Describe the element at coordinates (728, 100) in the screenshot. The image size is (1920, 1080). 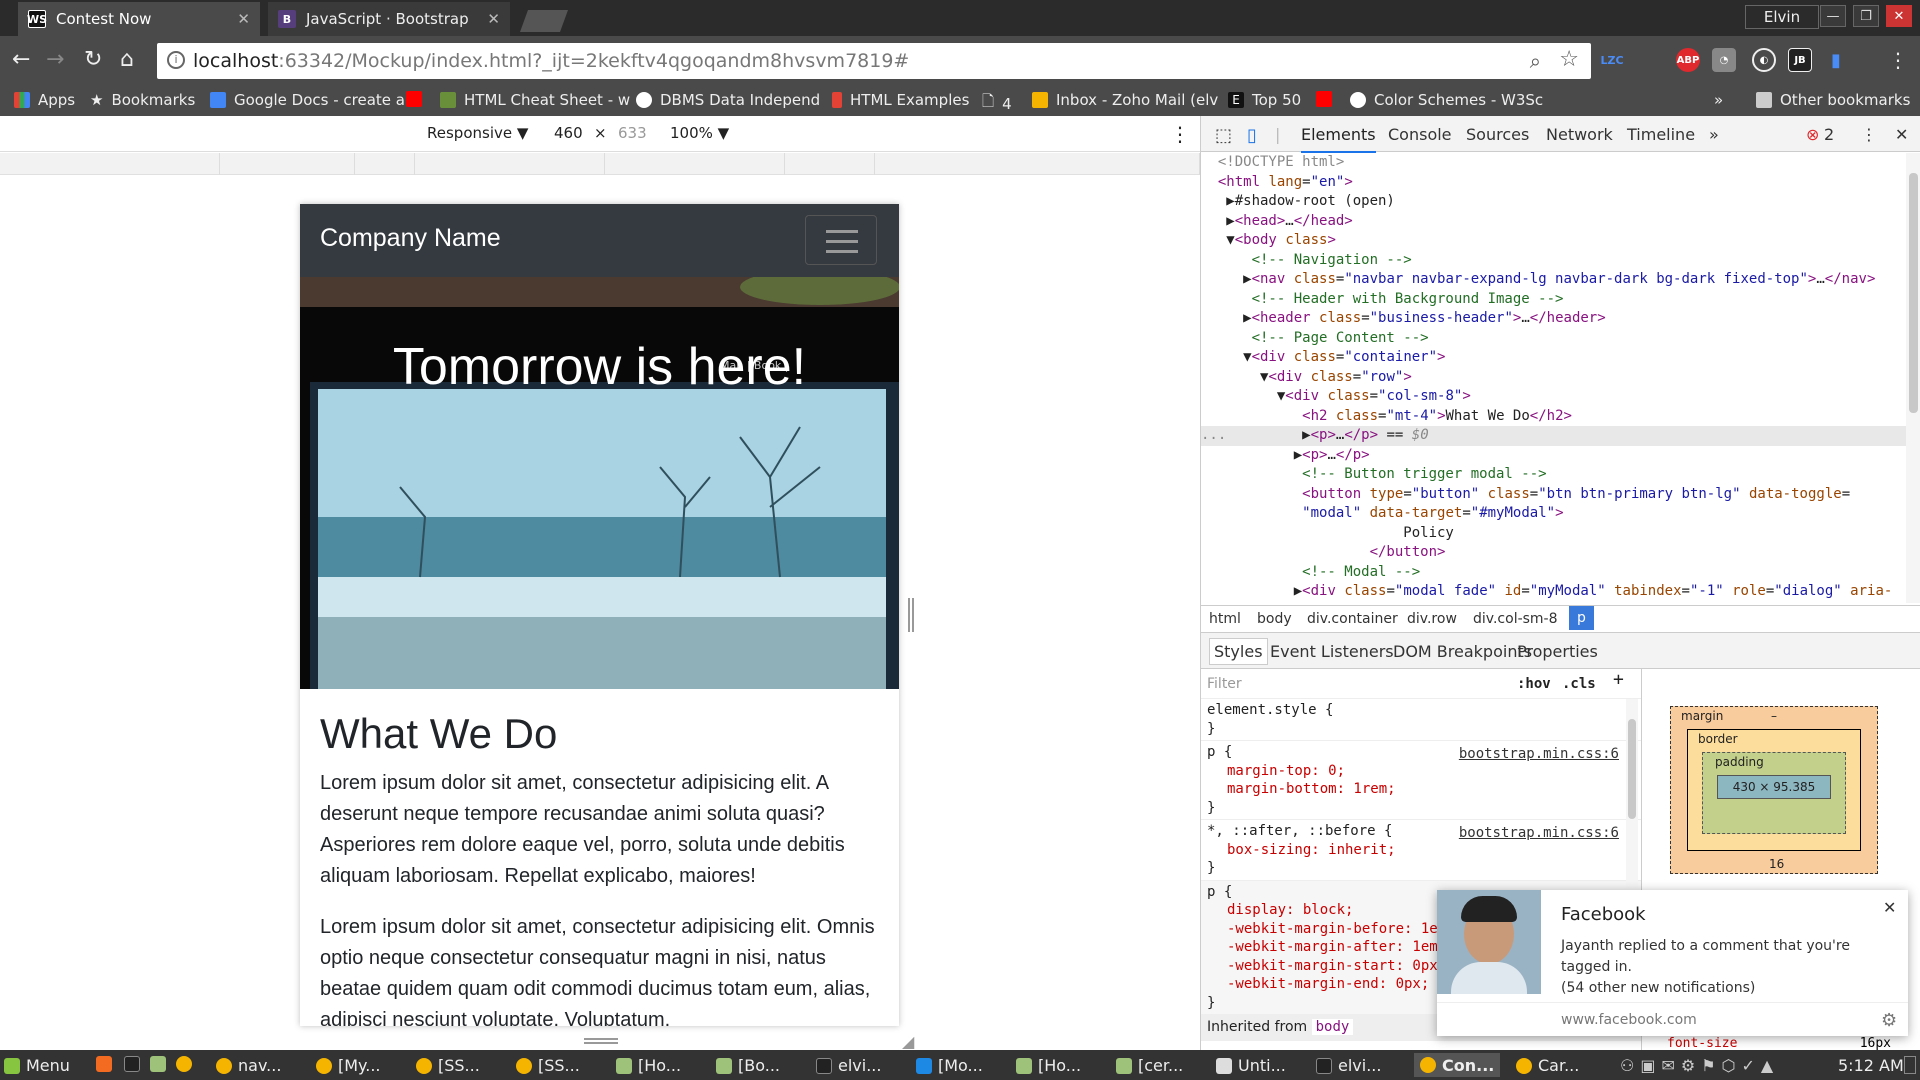
I see `bookmark-dbms: DBMS Data Independ` at that location.